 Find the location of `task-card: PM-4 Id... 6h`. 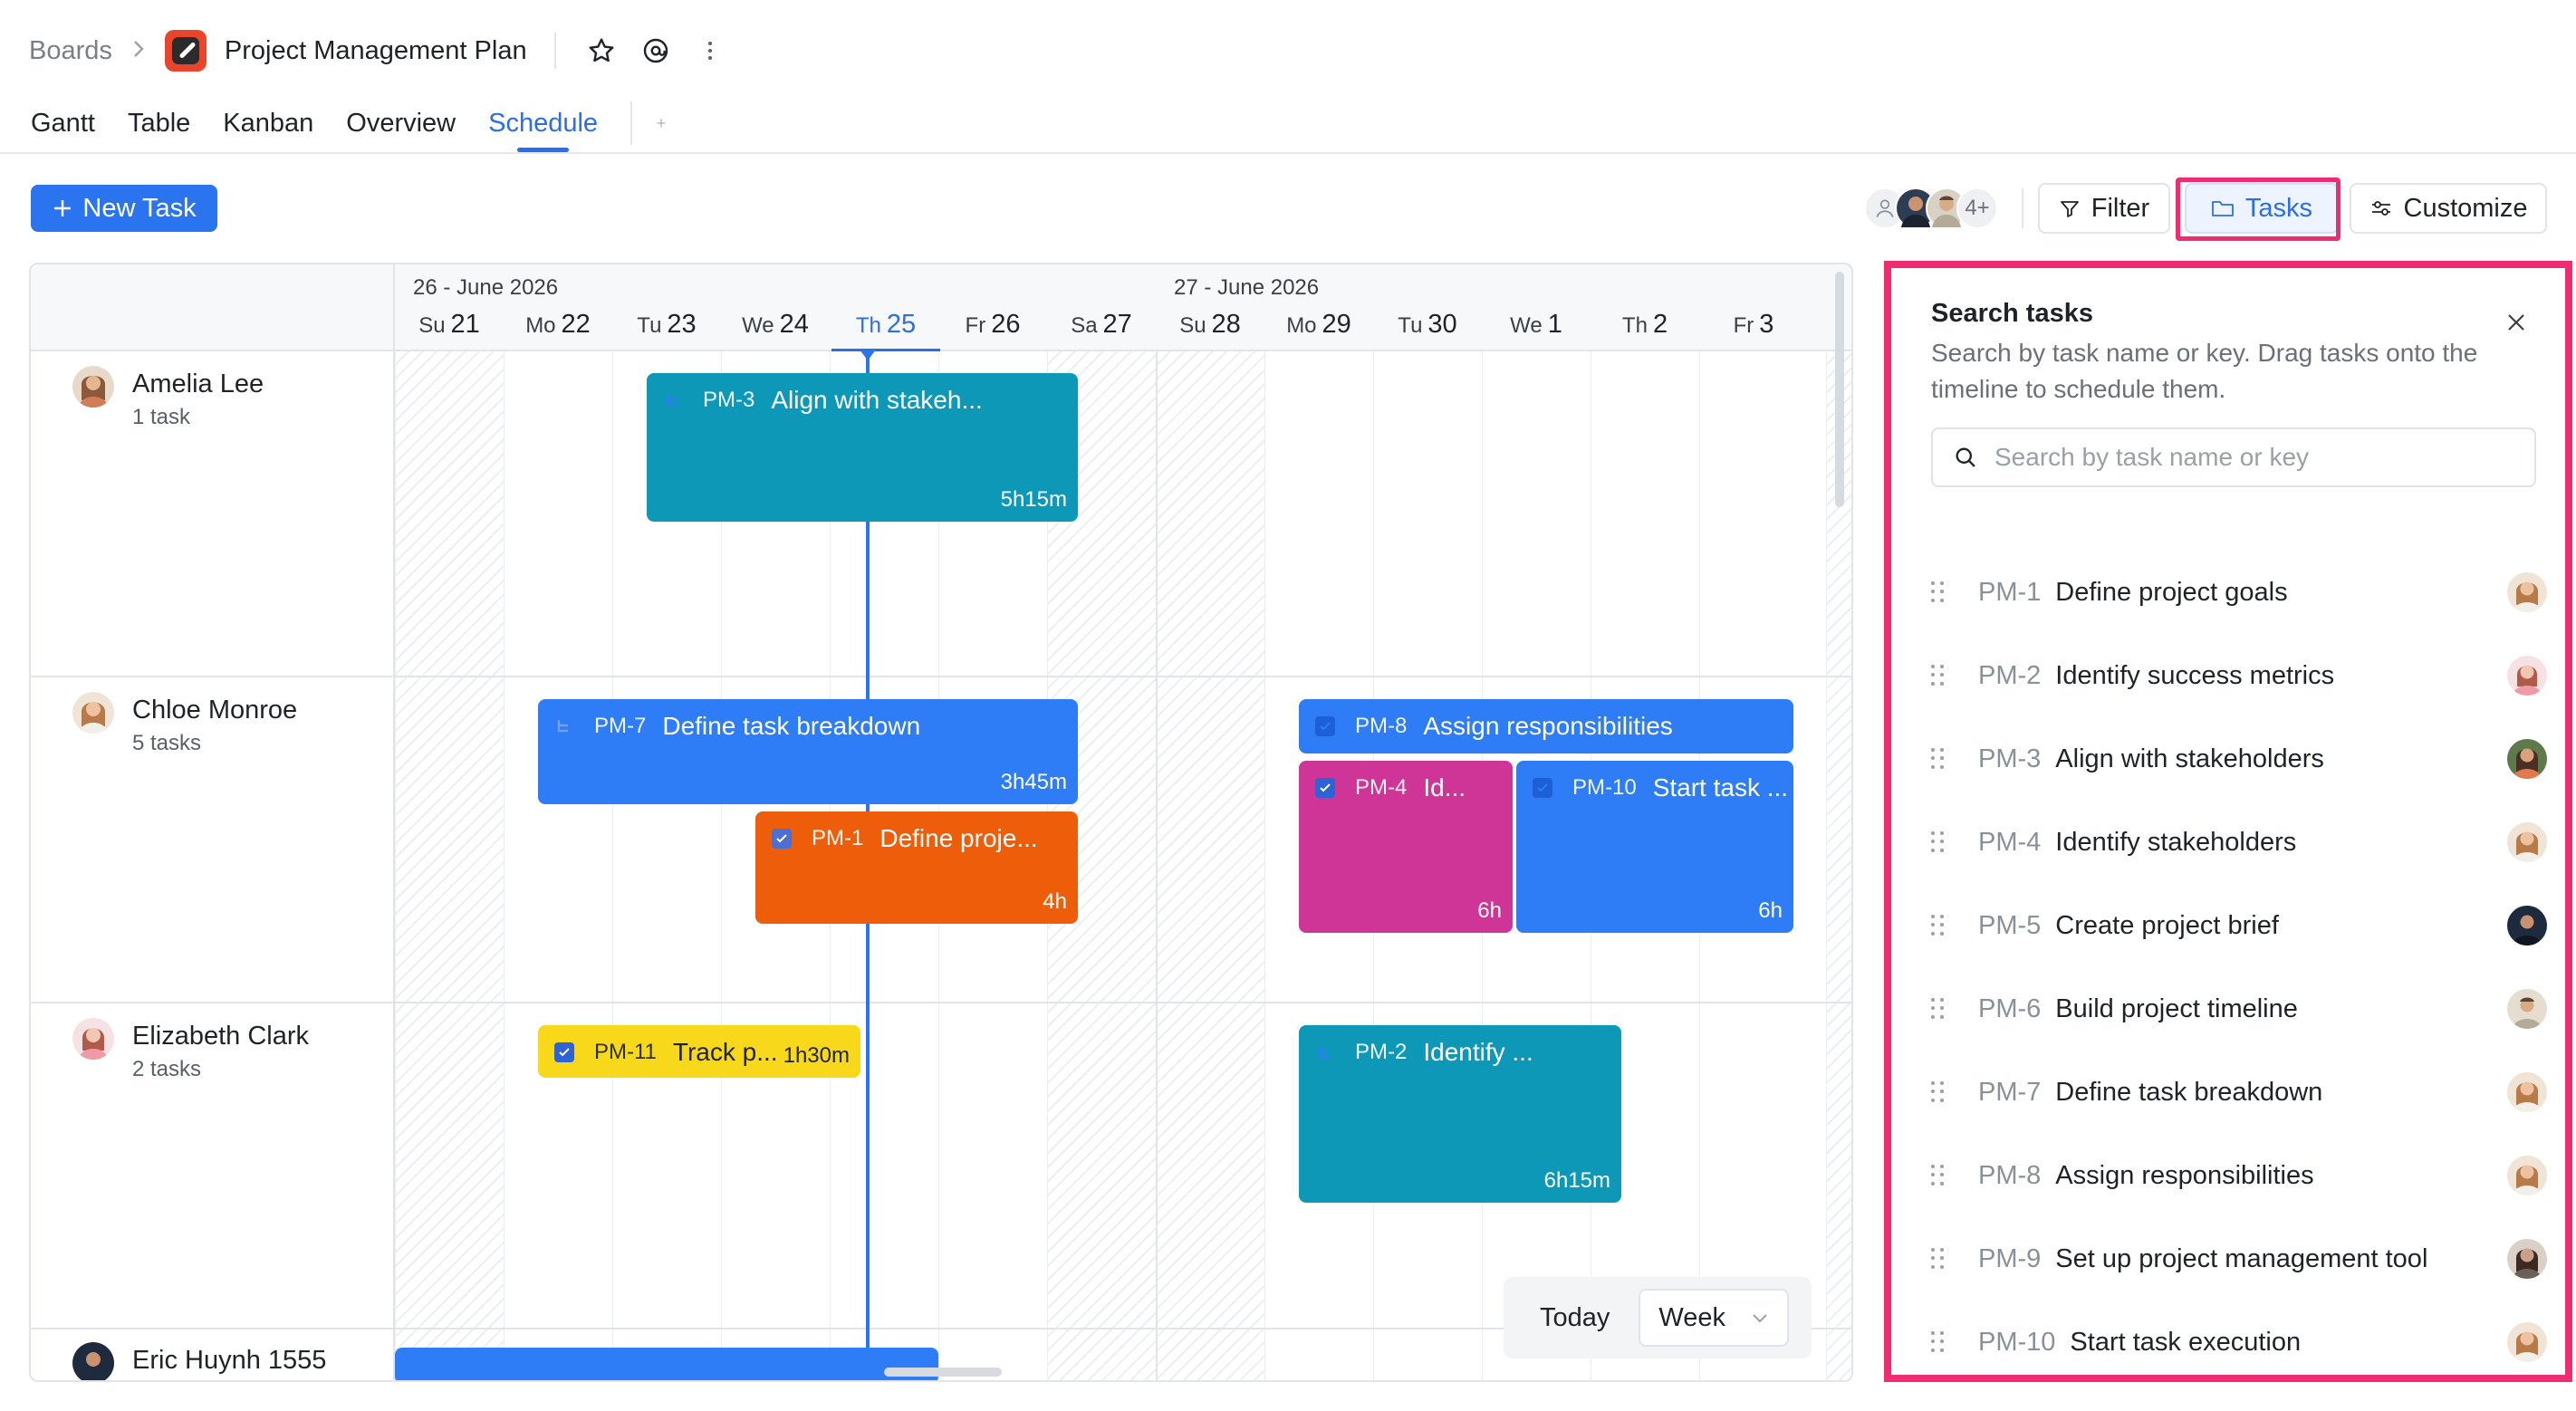

task-card: PM-4 Id... 6h is located at coordinates (1406, 847).